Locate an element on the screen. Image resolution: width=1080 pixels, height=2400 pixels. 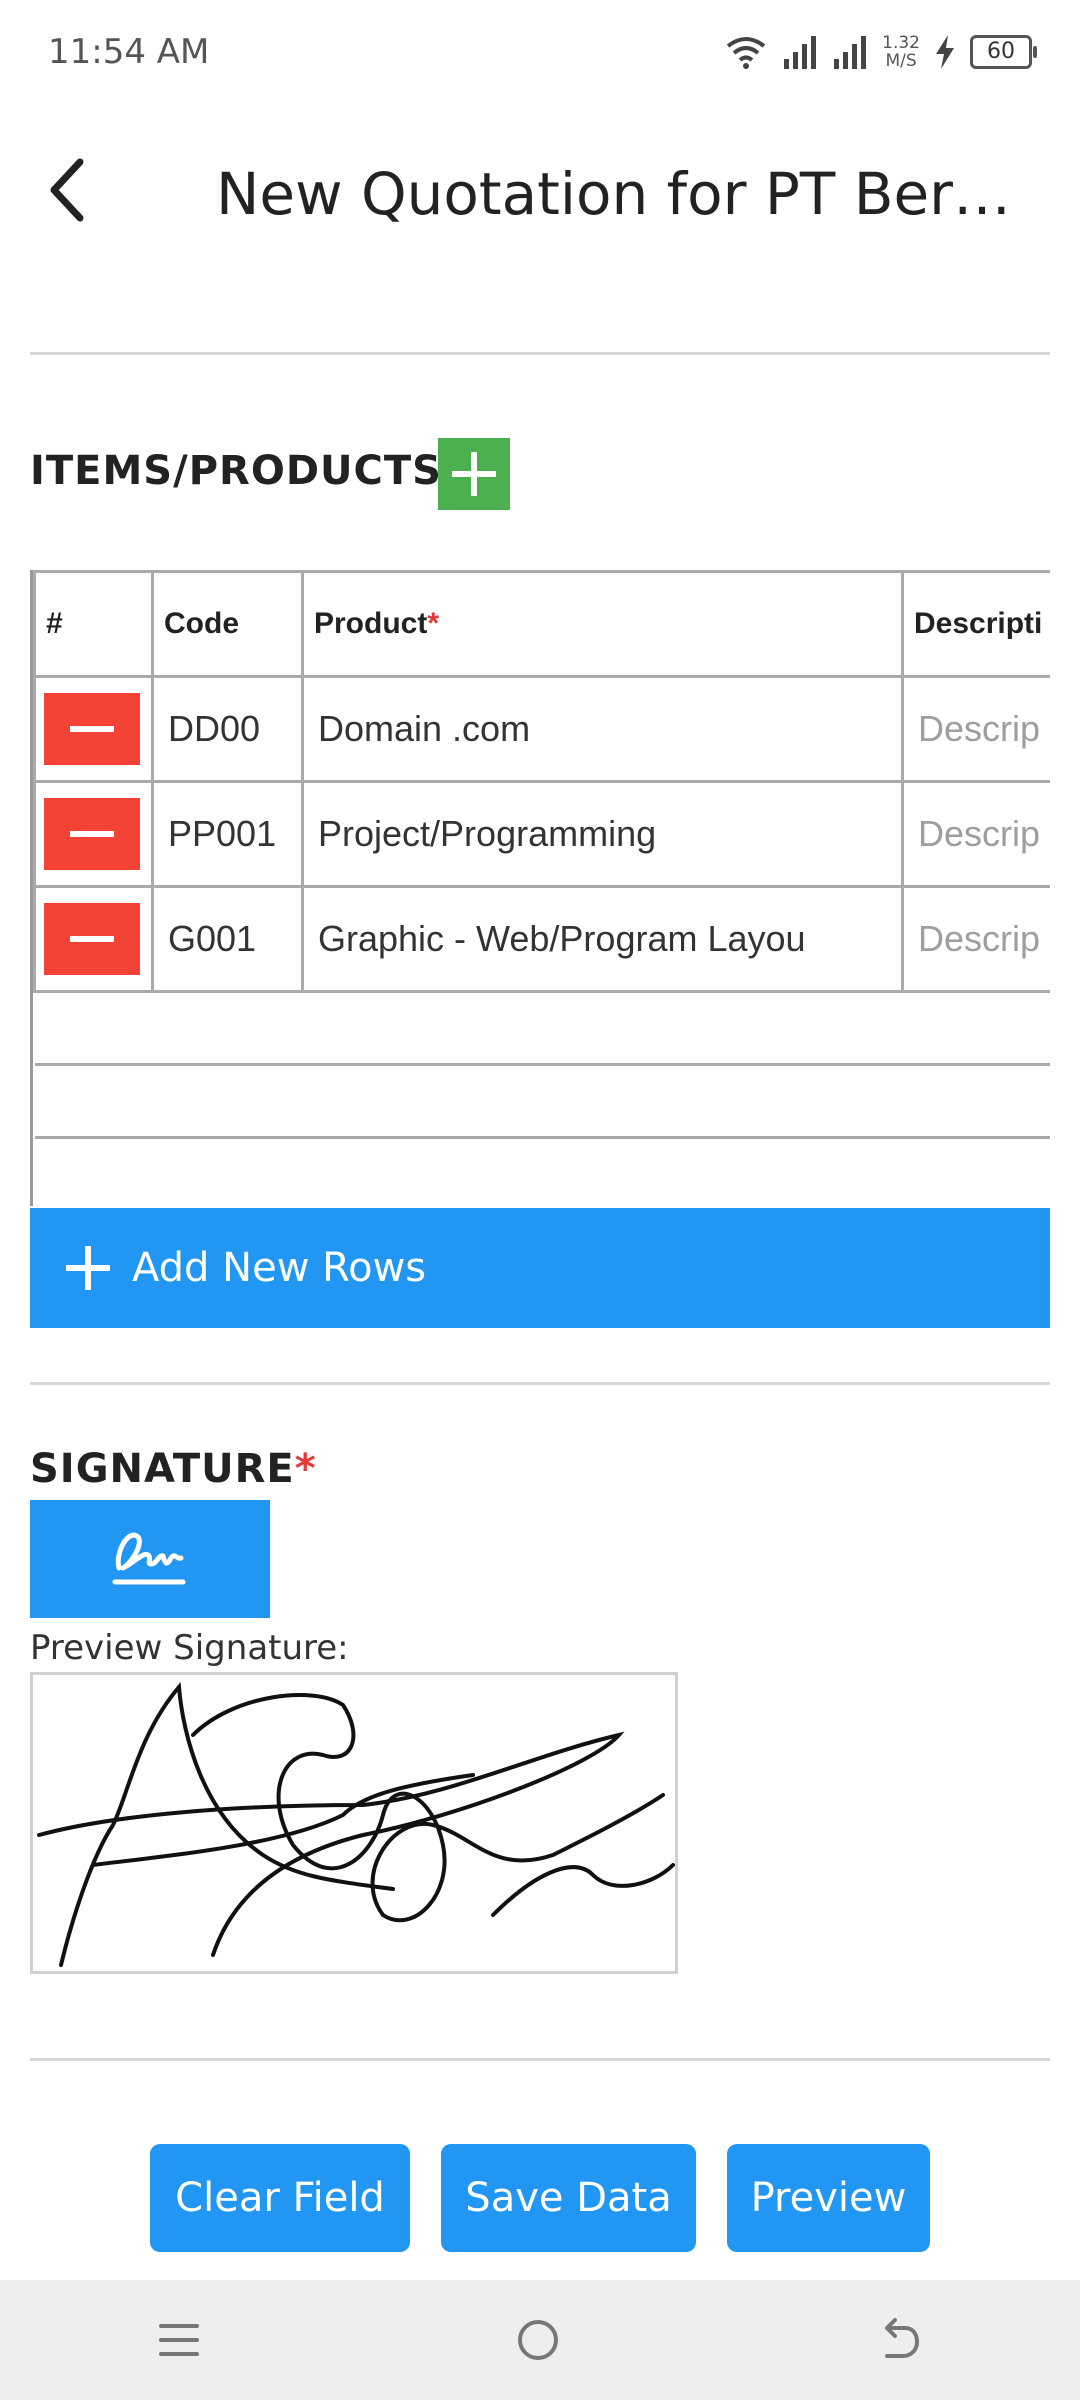
network-speed: 1.32 M/S is located at coordinates (901, 52).